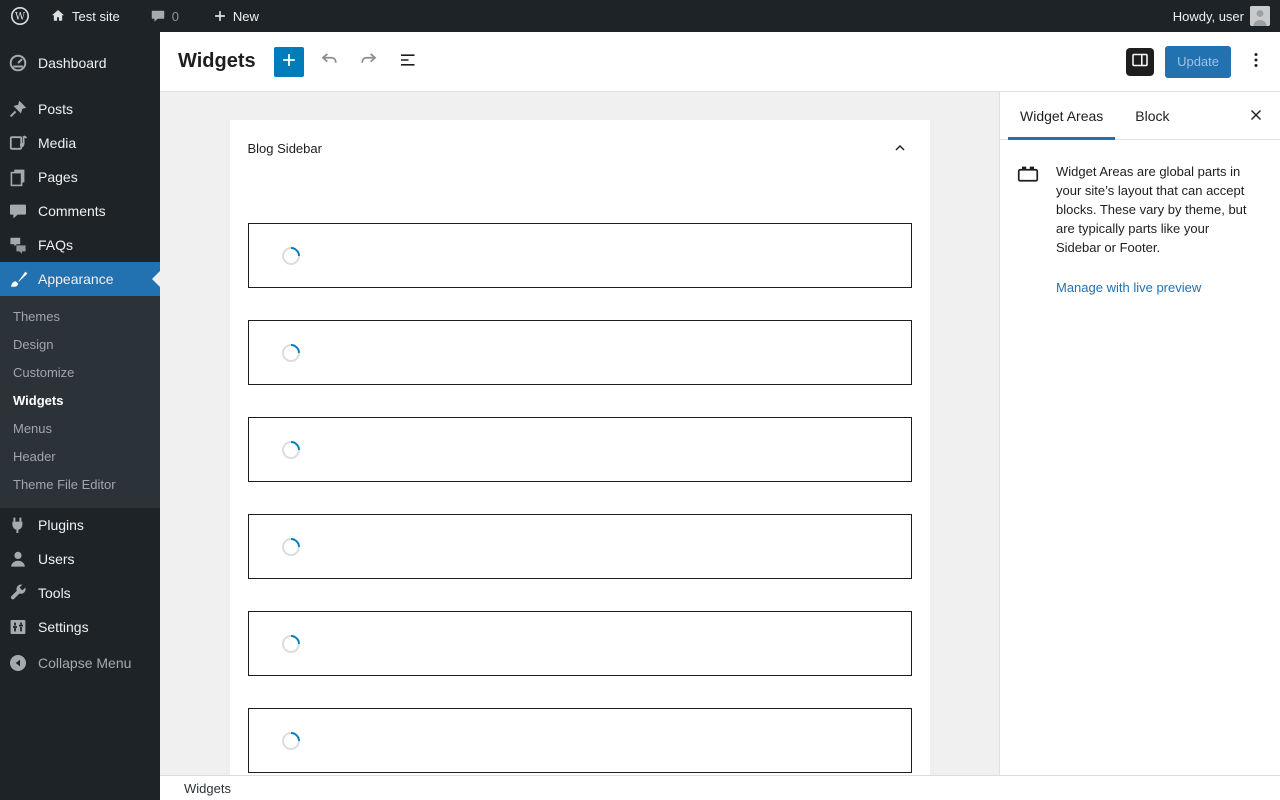 The height and width of the screenshot is (800, 1280). What do you see at coordinates (580, 148) in the screenshot?
I see `widget-area-header: Blog Sidebar` at bounding box center [580, 148].